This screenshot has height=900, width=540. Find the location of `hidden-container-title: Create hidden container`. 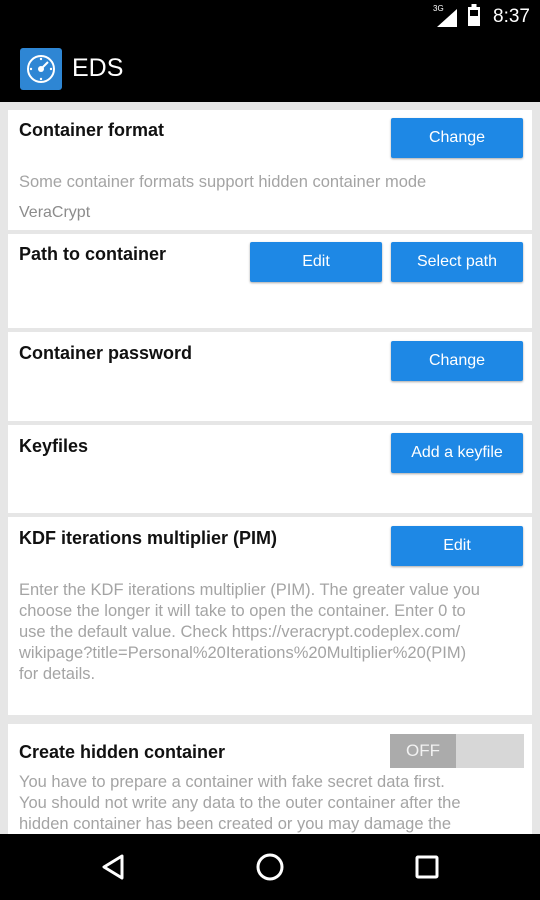

hidden-container-title: Create hidden container is located at coordinates (122, 752).